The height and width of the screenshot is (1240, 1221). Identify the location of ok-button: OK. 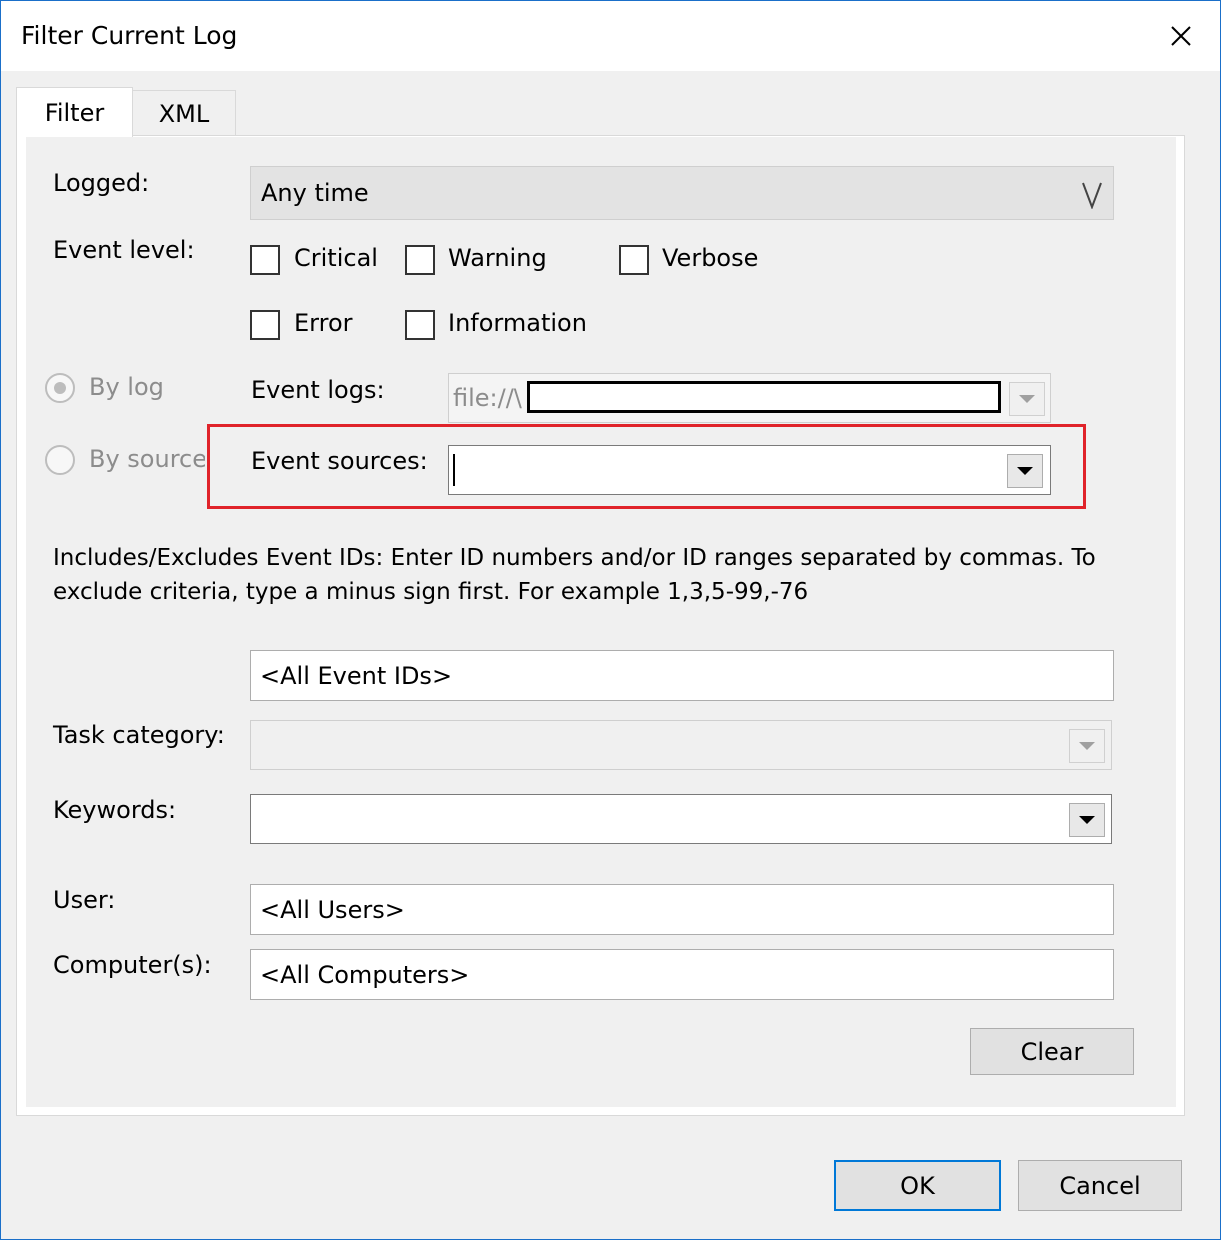
(917, 1185).